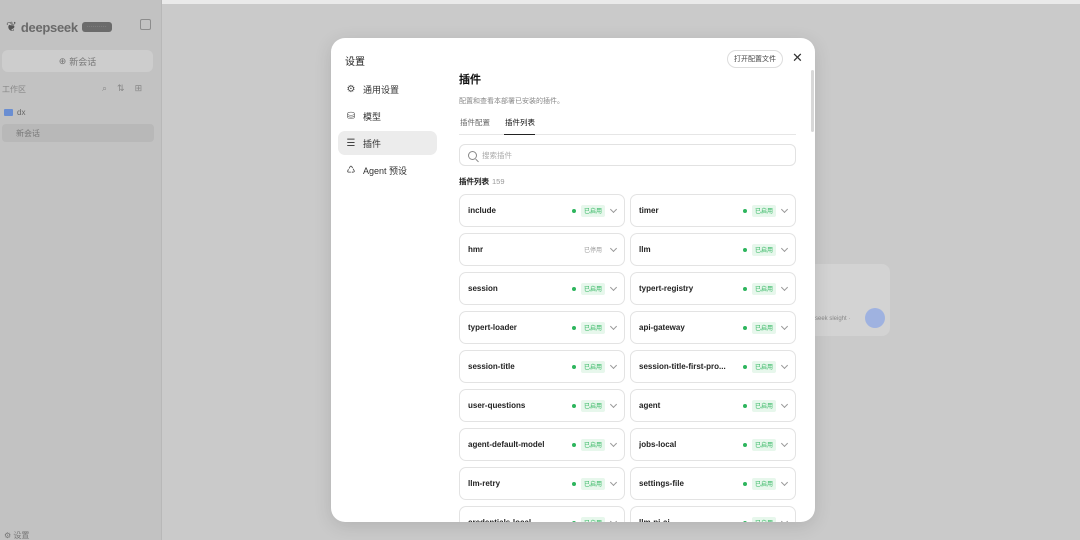  Describe the element at coordinates (104, 88) in the screenshot. I see `search-icon: ⌕` at that location.